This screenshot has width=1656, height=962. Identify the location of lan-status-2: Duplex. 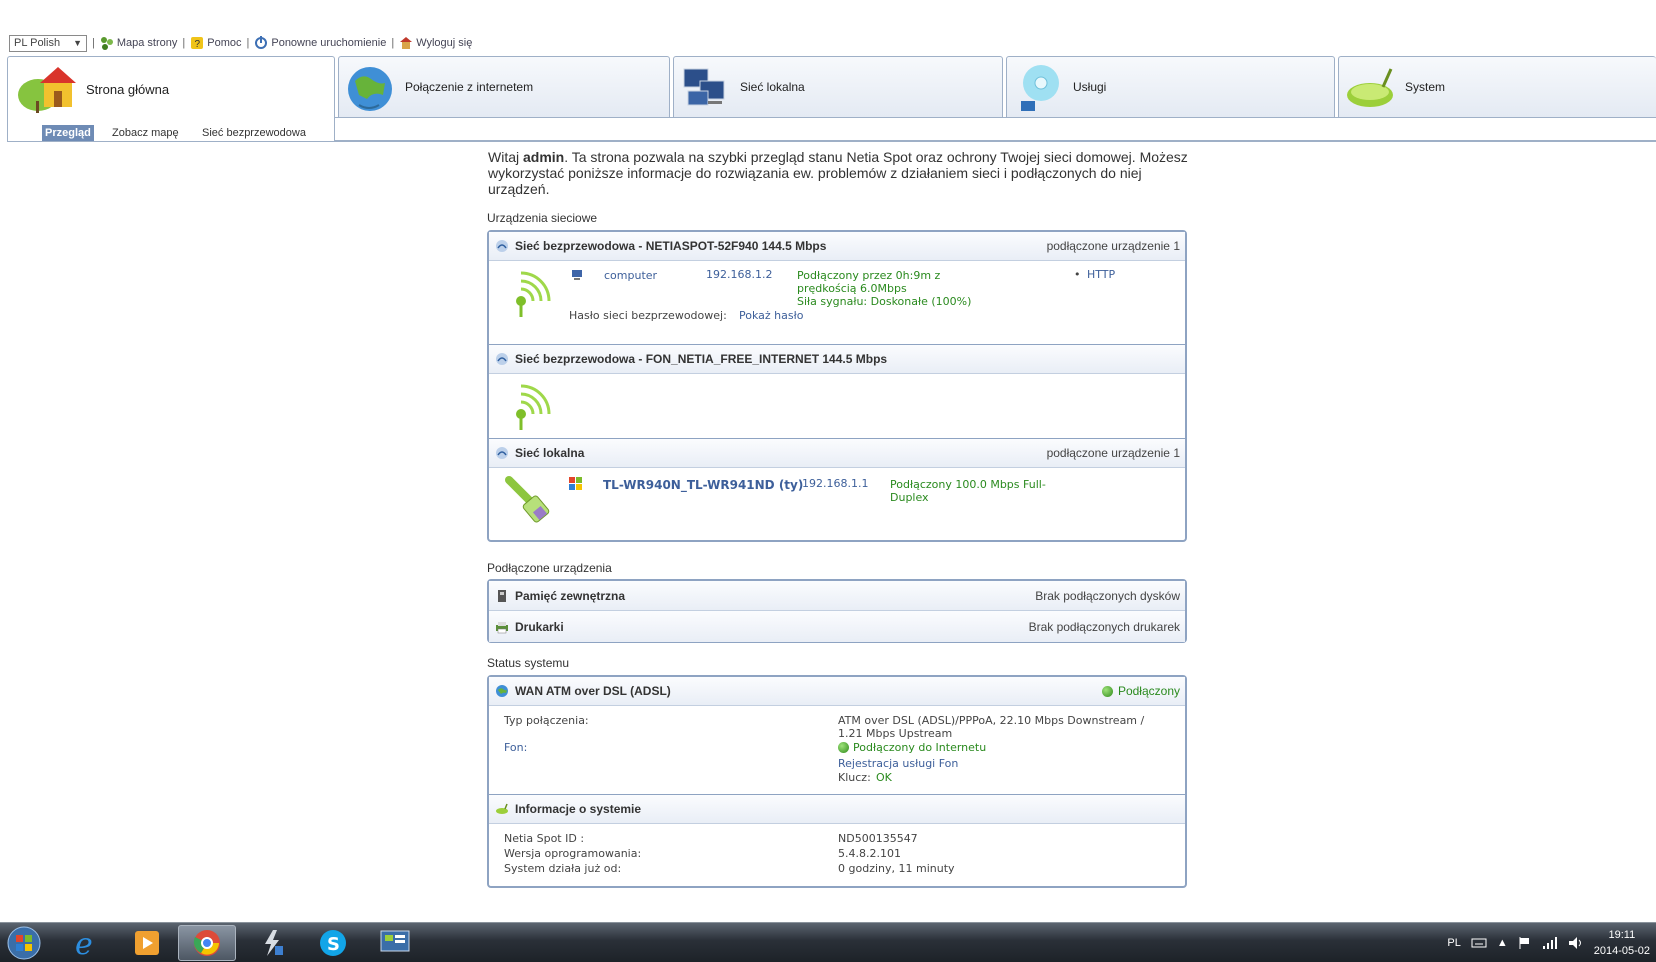
(909, 497).